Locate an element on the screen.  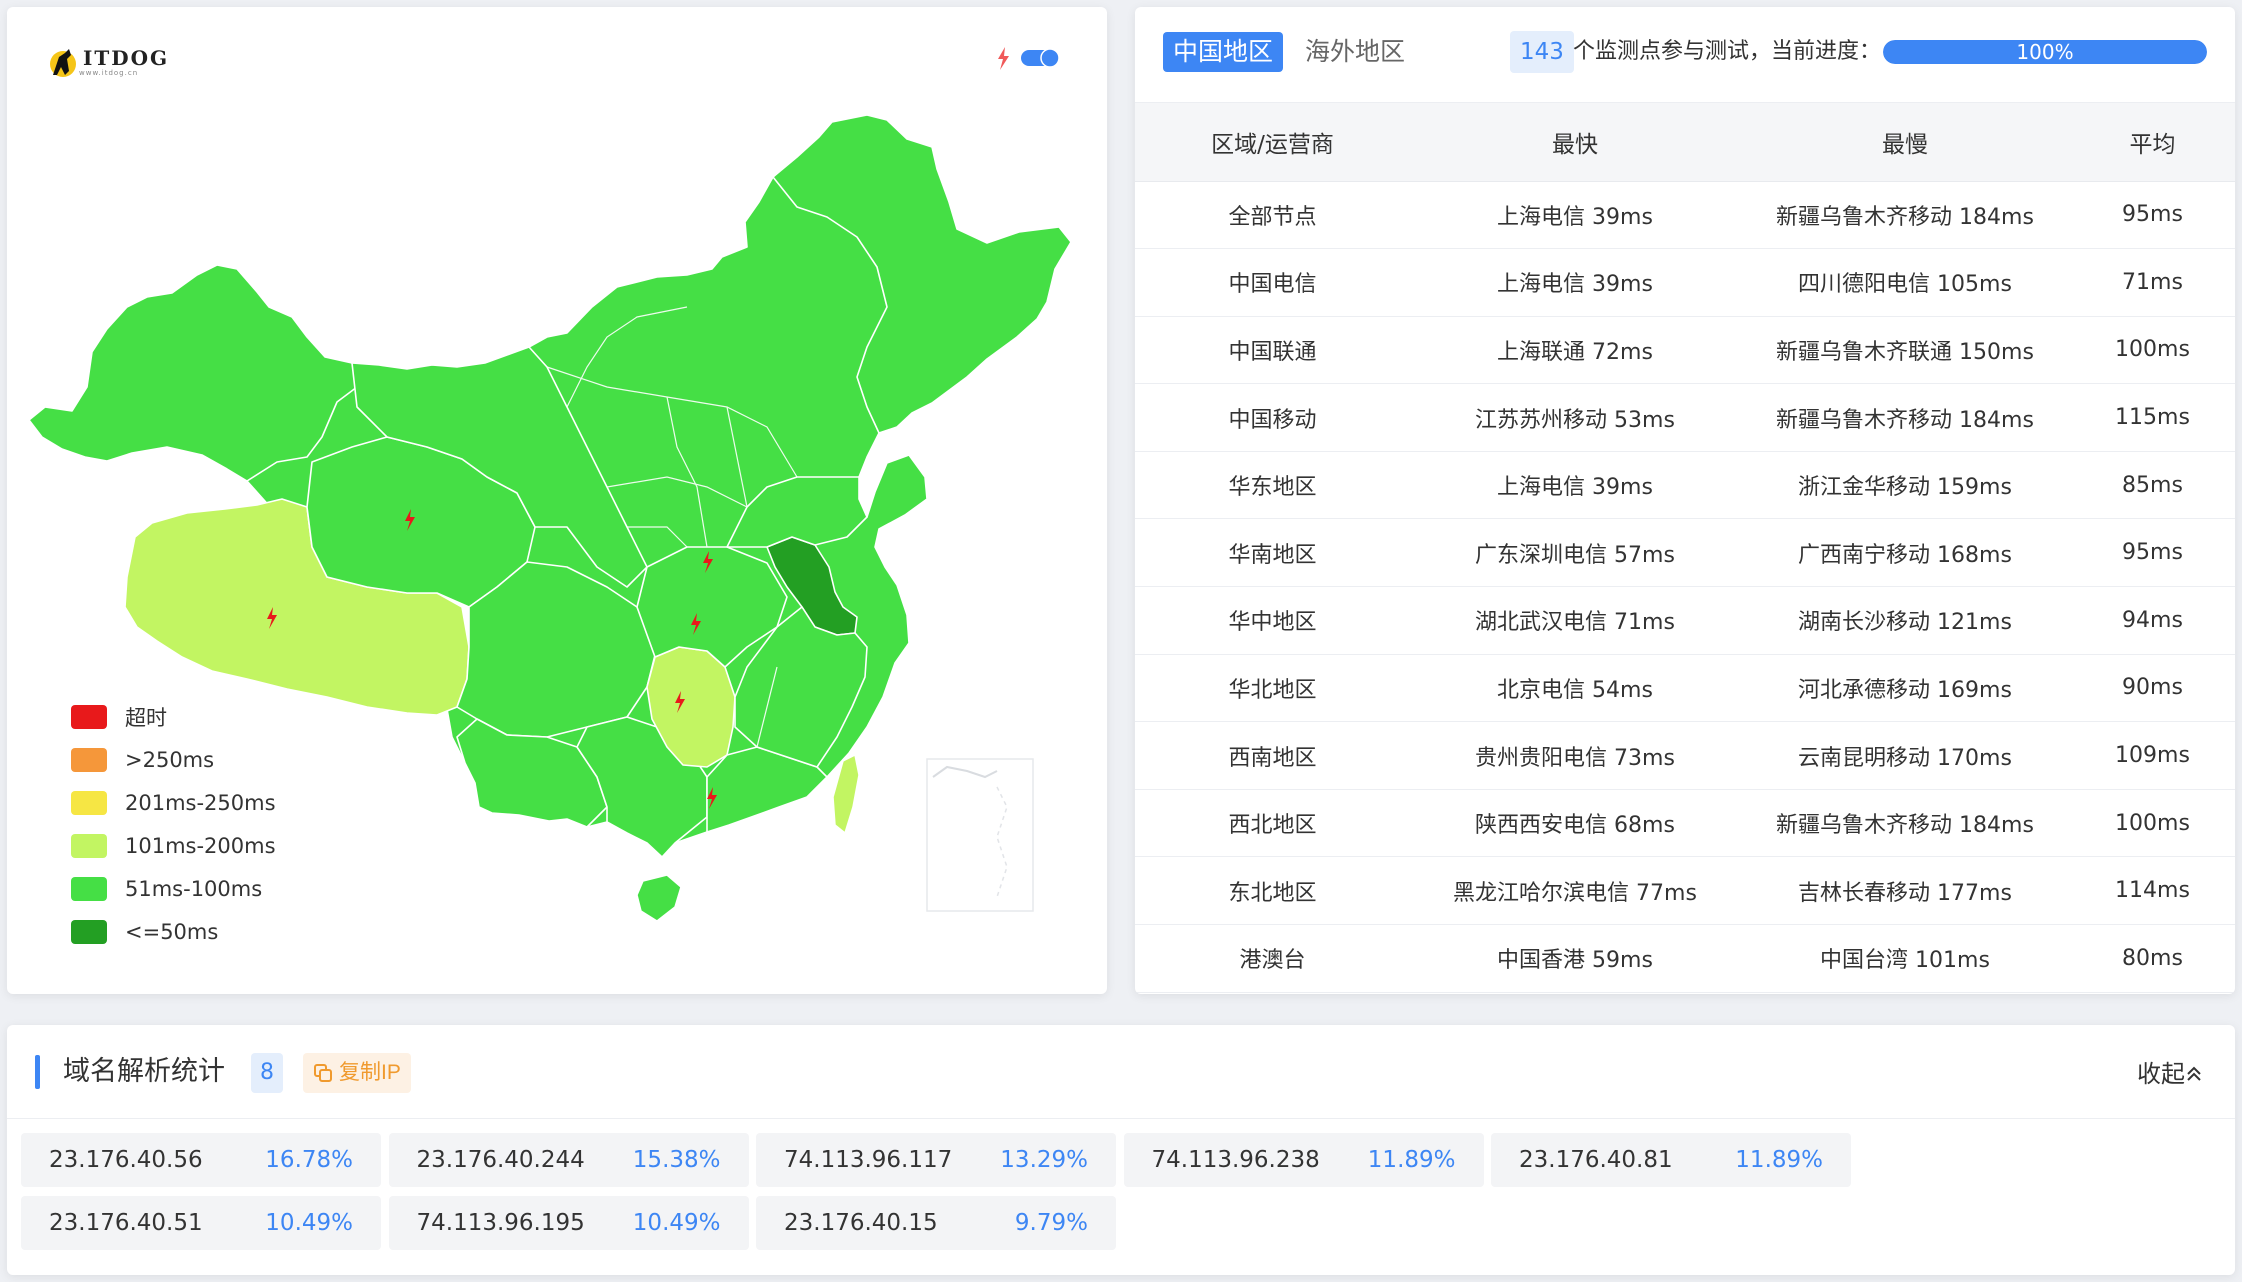
table-cell: 上海电信 39ms is located at coordinates (1575, 215).